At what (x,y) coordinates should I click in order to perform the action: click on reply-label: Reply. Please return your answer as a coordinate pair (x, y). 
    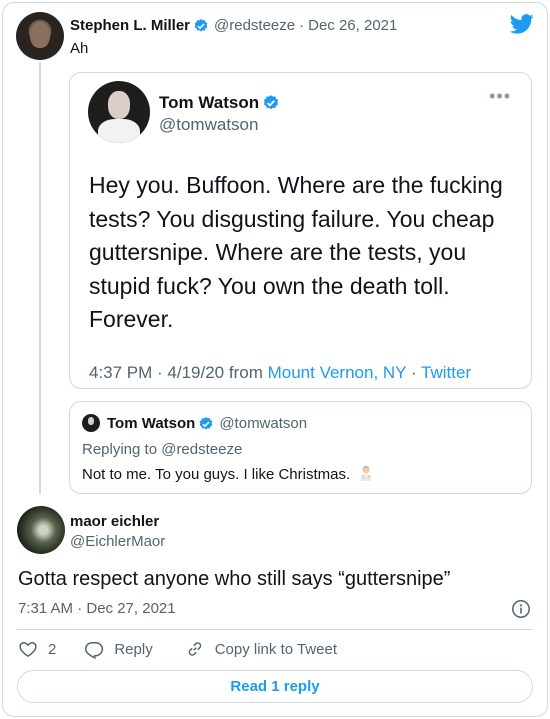
    Looking at the image, I should click on (133, 649).